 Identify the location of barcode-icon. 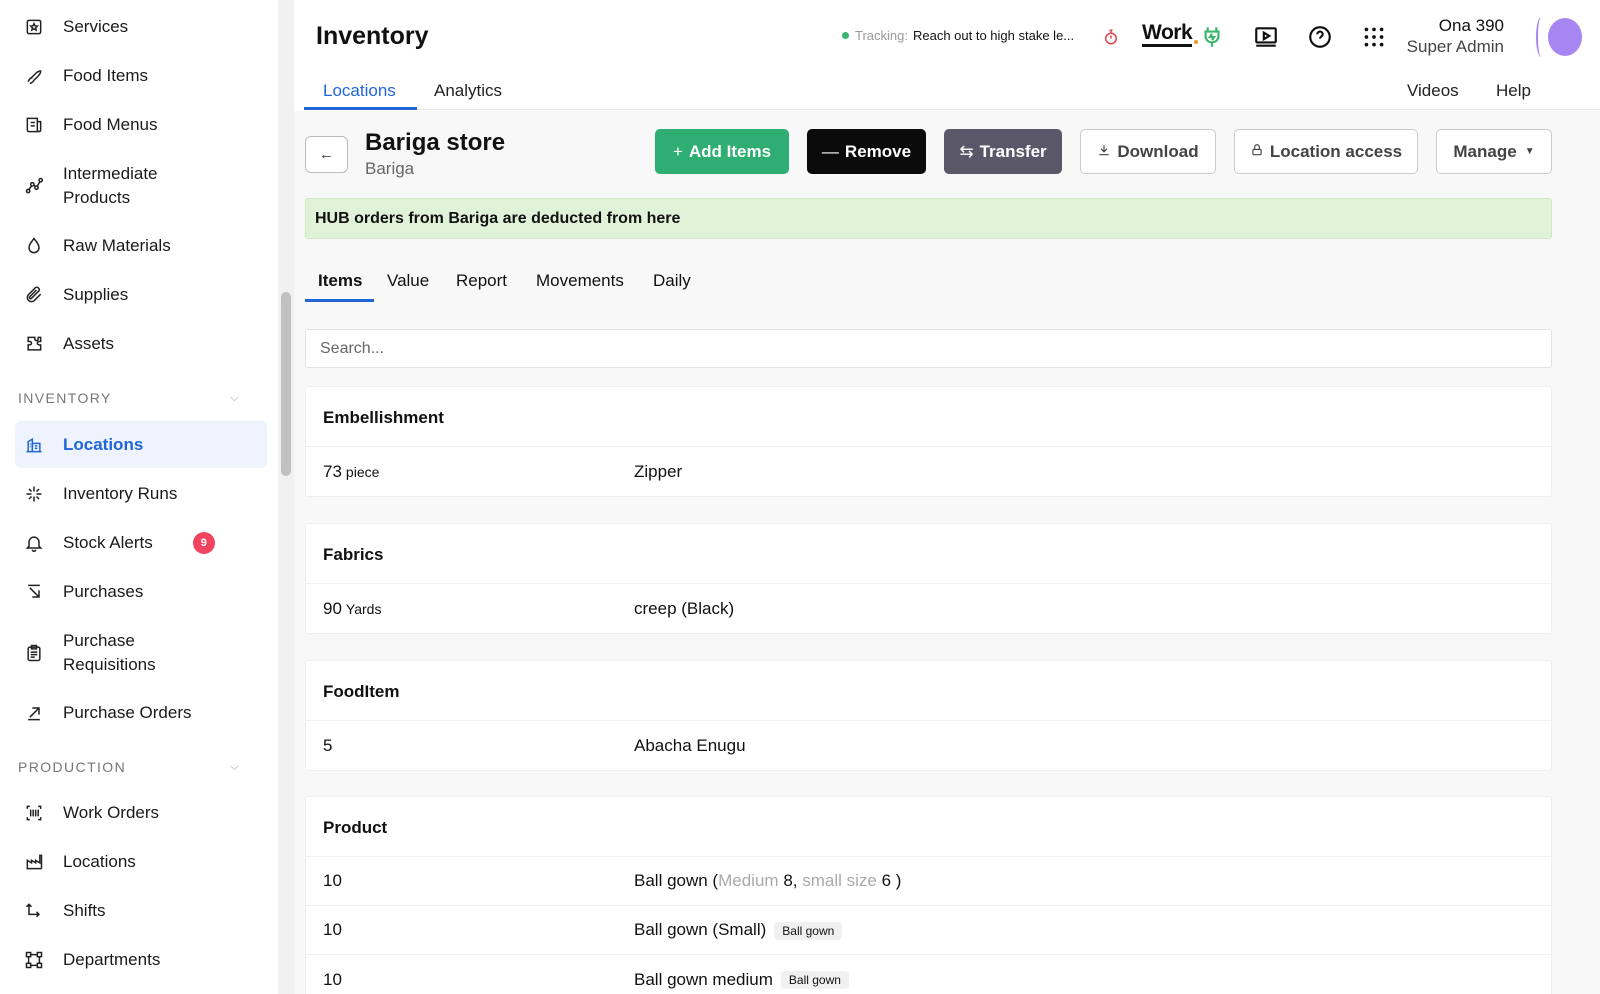
(34, 813).